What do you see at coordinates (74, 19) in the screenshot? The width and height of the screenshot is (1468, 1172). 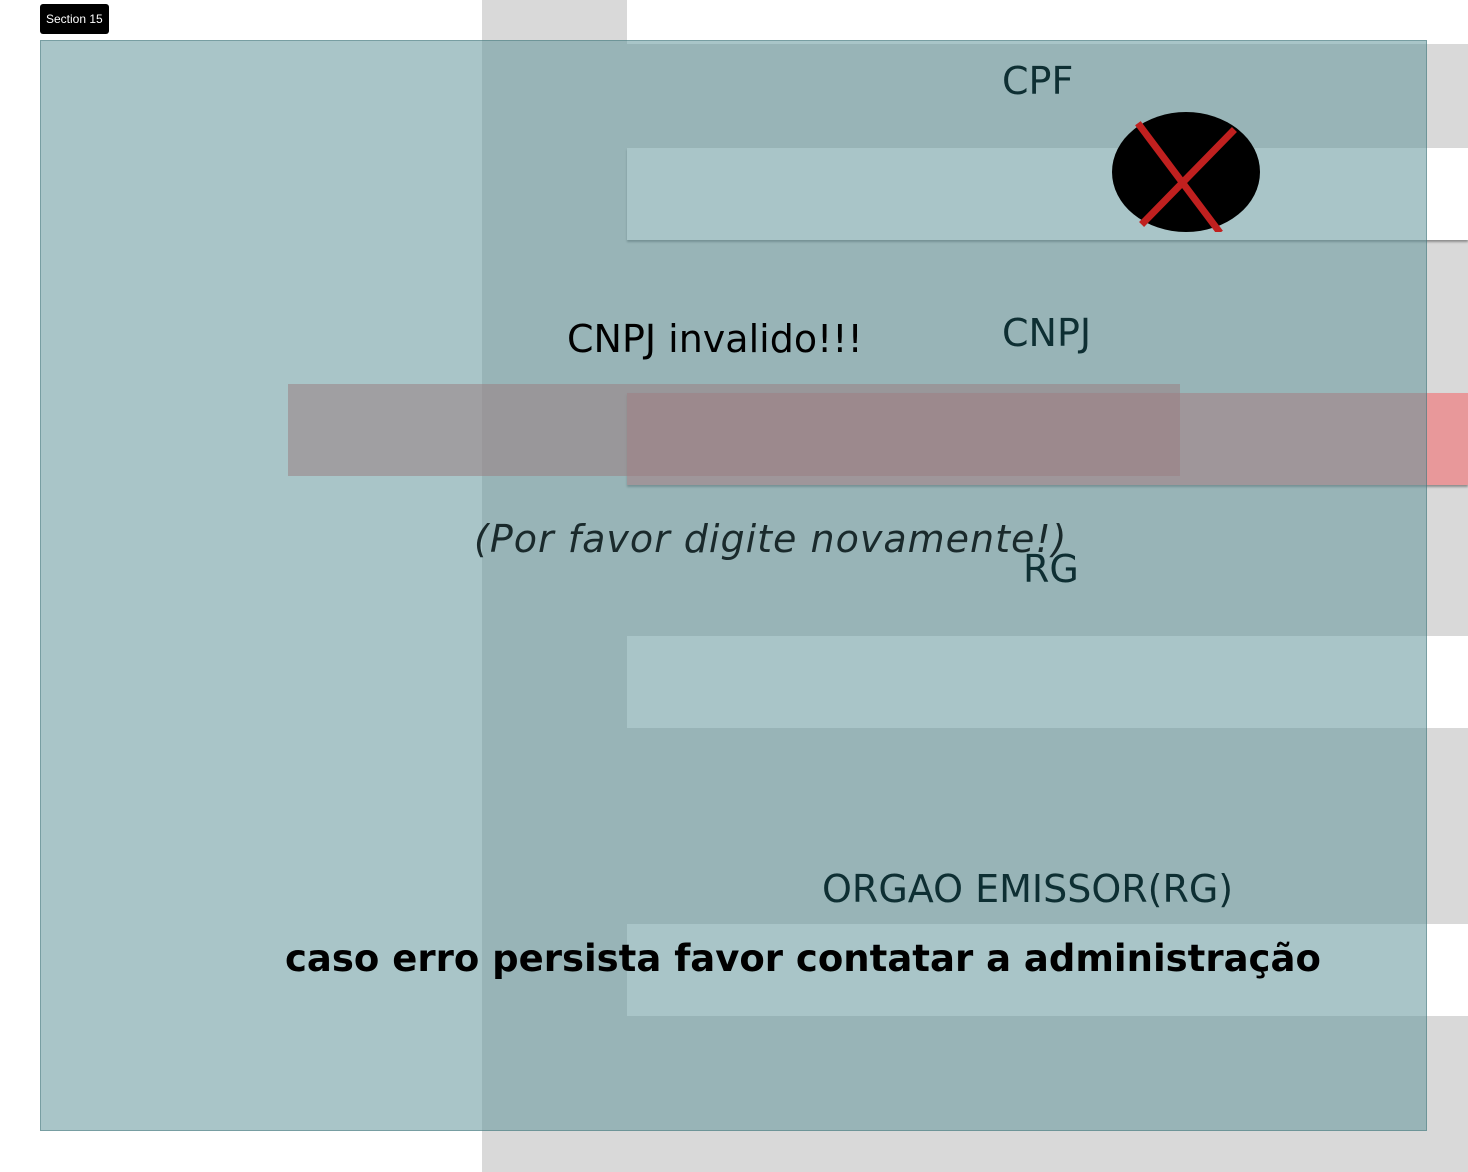 I see `section-tag: Section 15` at bounding box center [74, 19].